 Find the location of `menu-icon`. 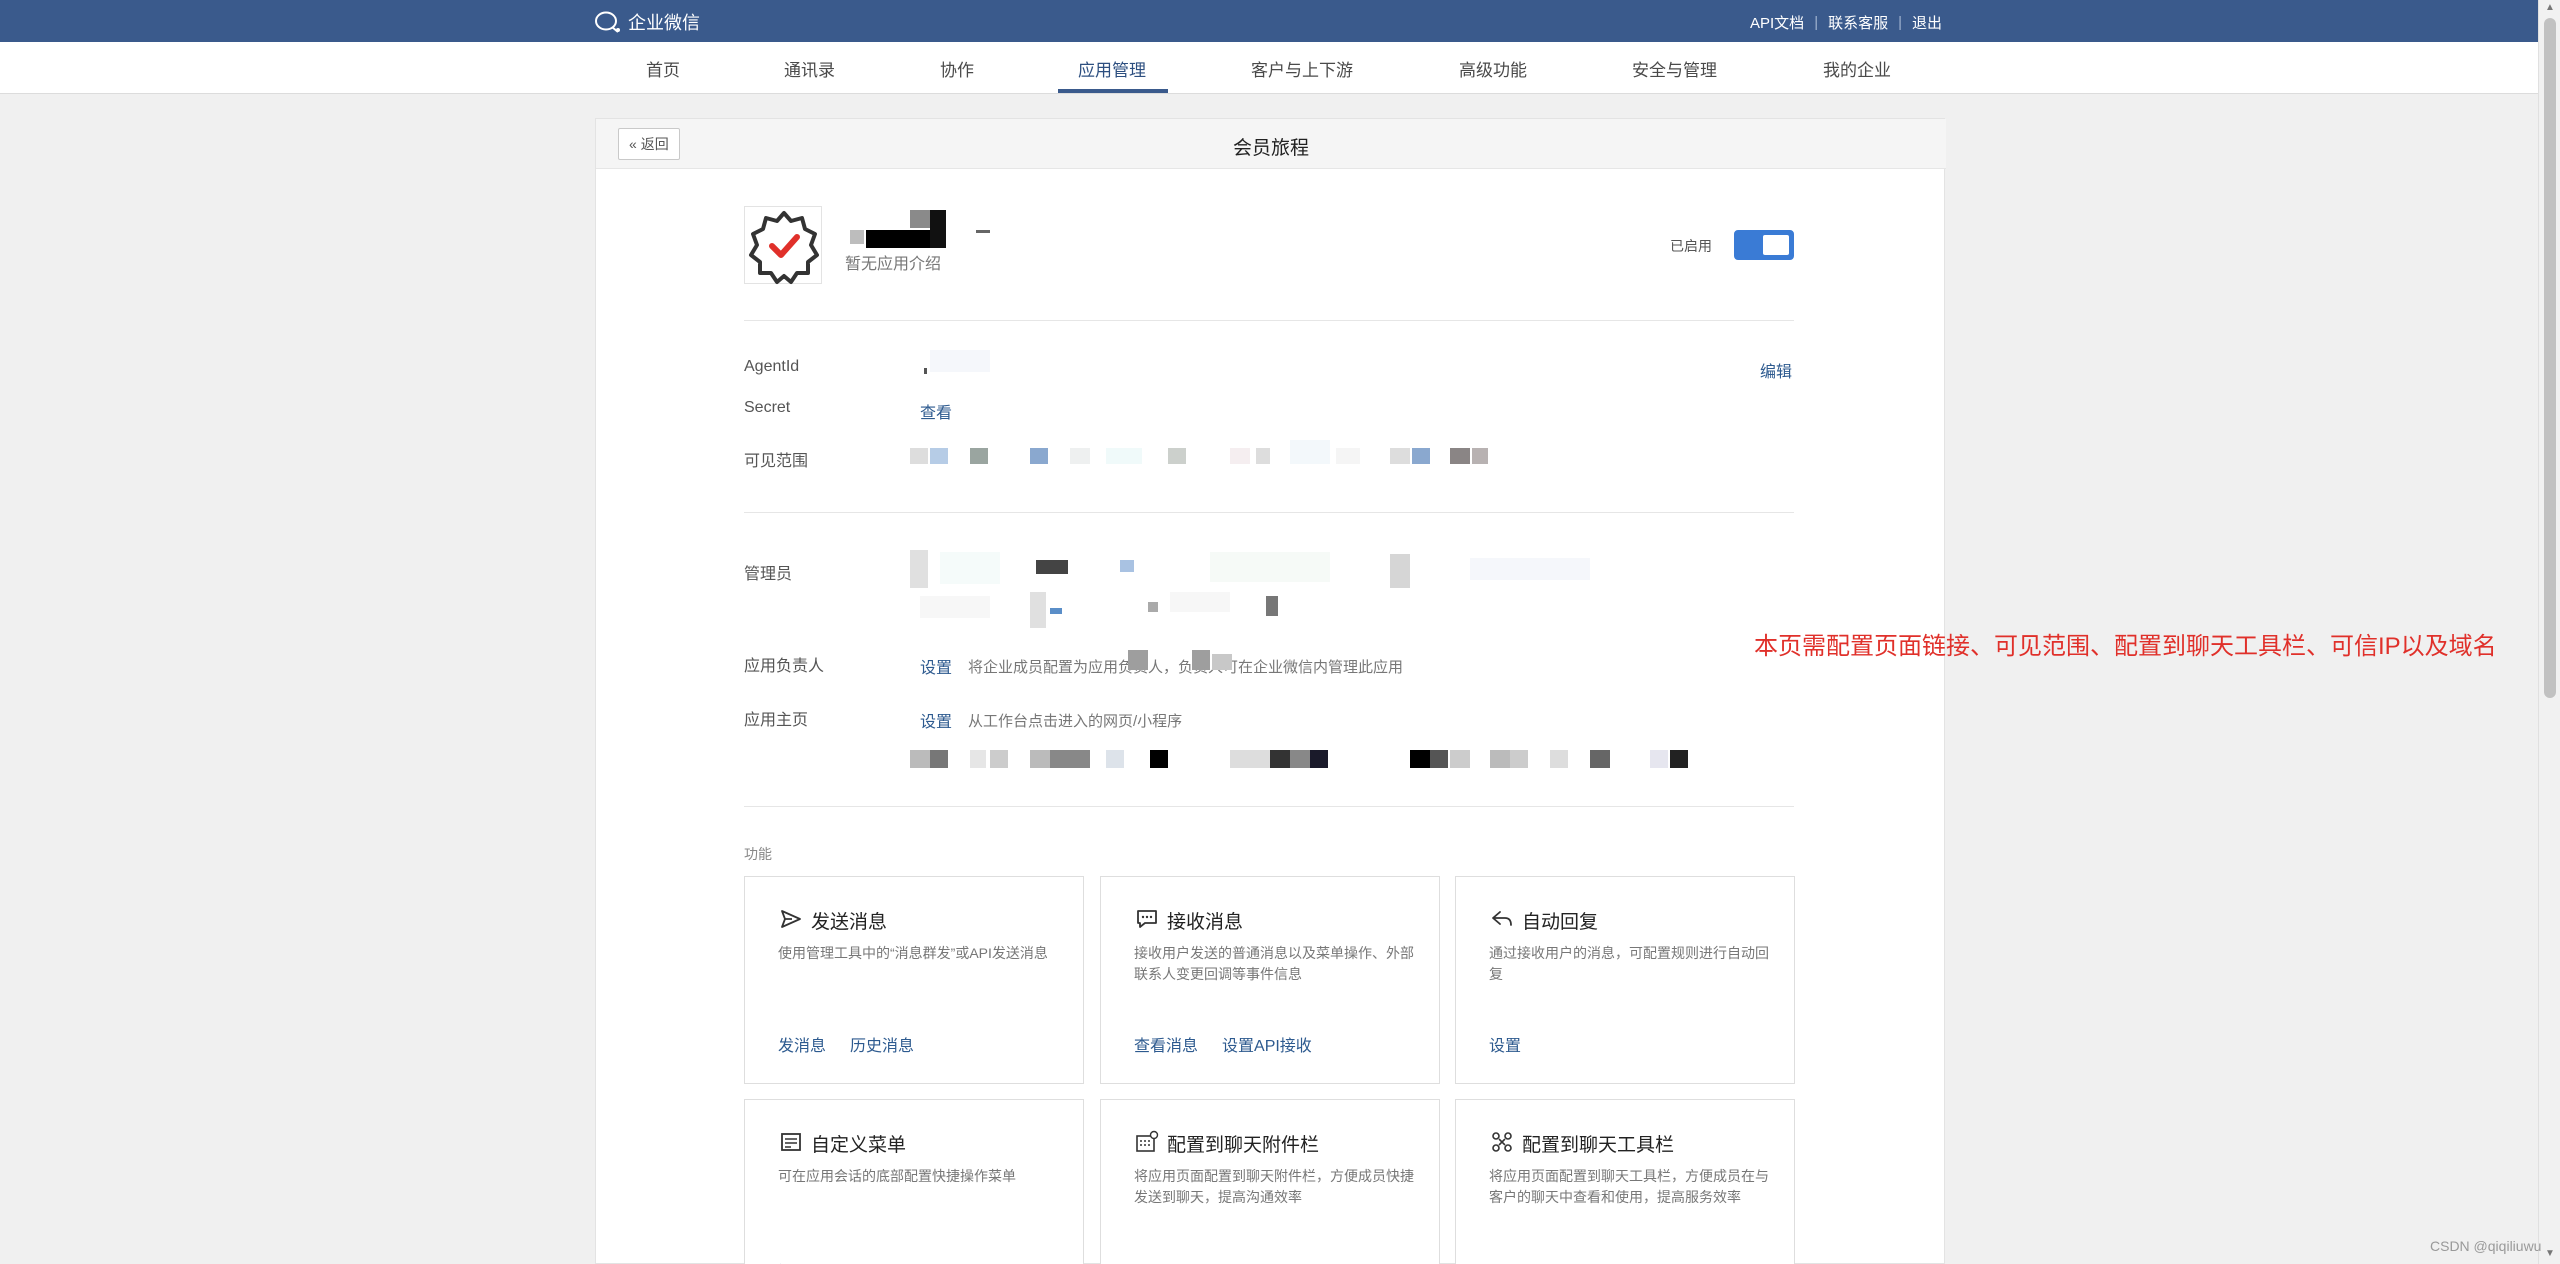

menu-icon is located at coordinates (791, 1142).